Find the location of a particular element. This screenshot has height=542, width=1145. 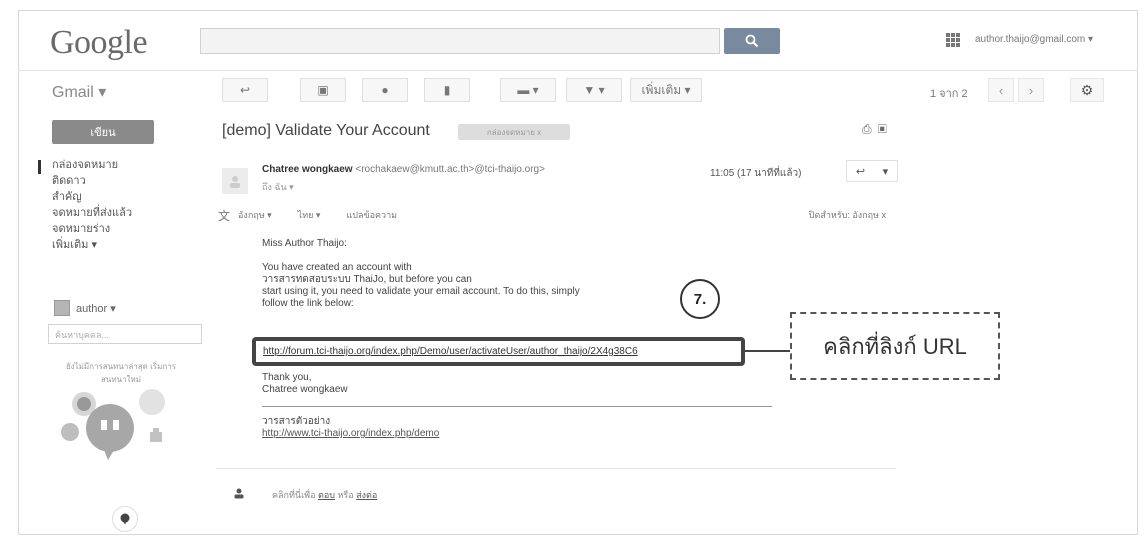

compose-button: เขียน is located at coordinates (103, 132).